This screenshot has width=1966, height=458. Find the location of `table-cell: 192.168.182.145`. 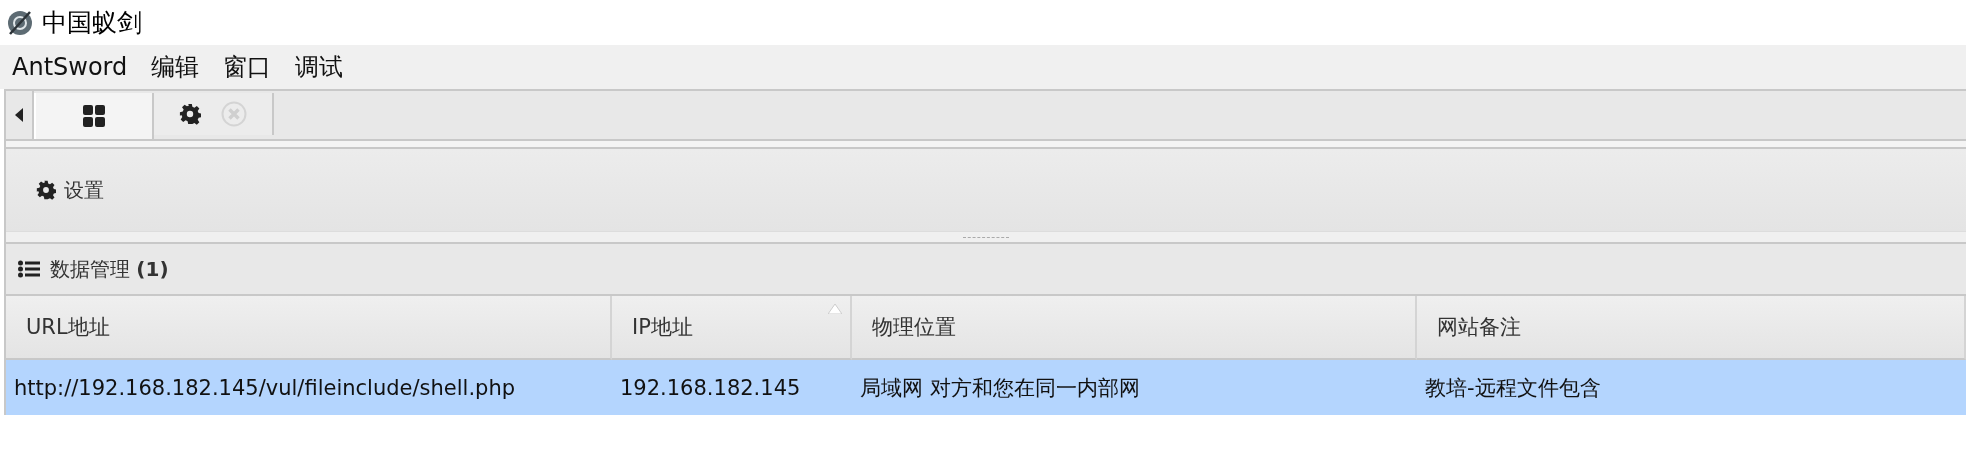

table-cell: 192.168.182.145 is located at coordinates (732, 387).